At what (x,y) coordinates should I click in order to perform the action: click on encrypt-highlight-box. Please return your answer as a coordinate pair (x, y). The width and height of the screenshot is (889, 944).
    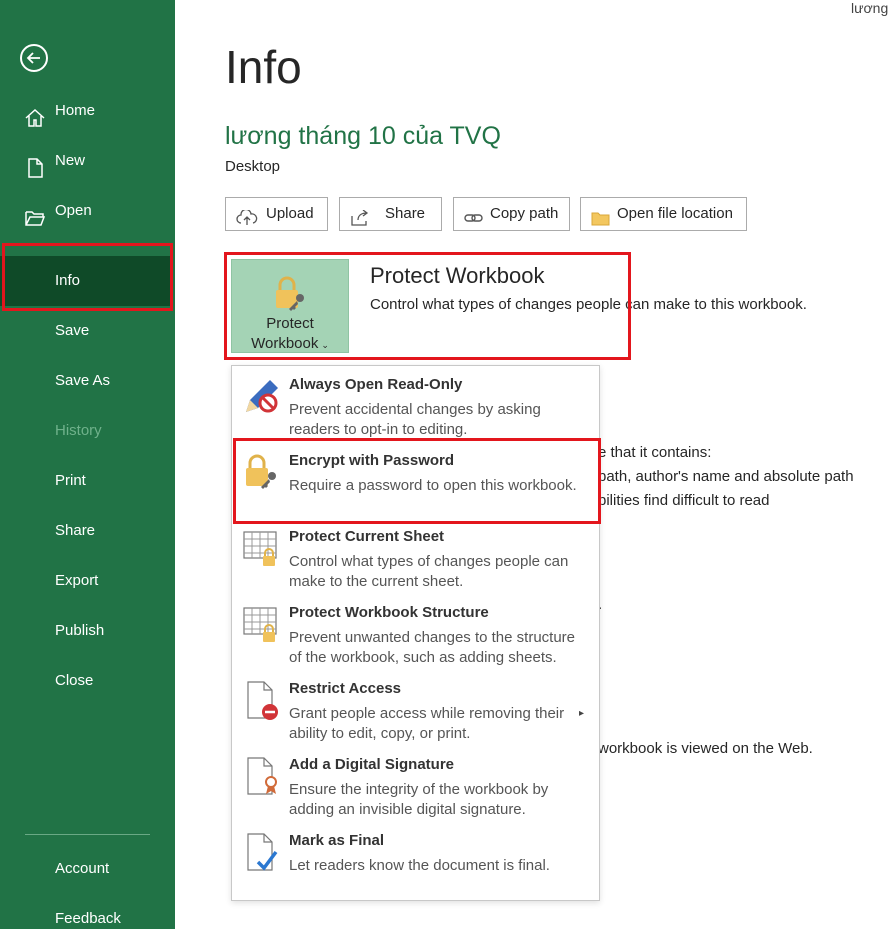
    Looking at the image, I should click on (417, 481).